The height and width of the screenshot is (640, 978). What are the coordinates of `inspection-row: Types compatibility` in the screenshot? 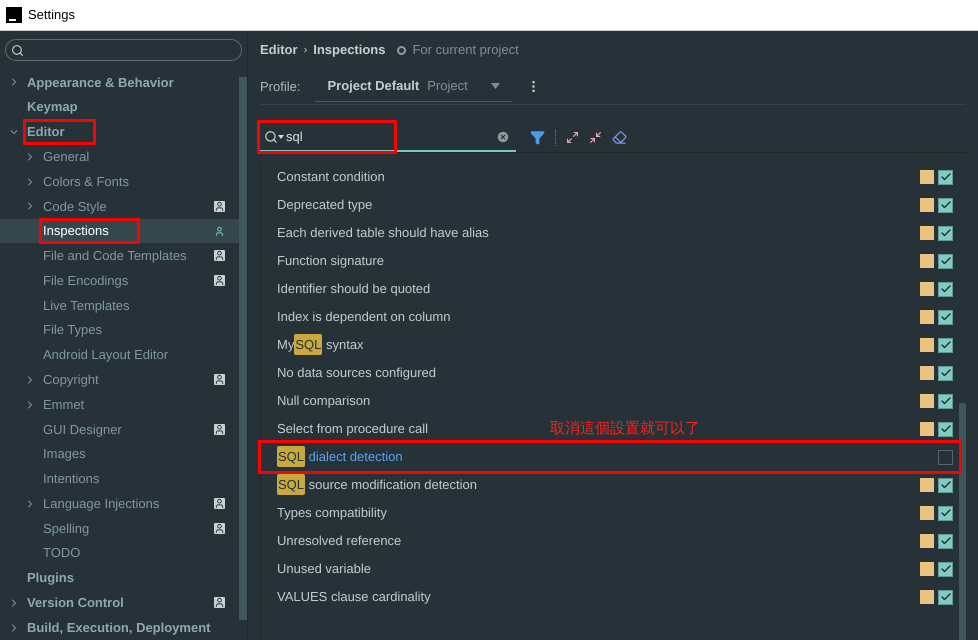 It's located at (610, 513).